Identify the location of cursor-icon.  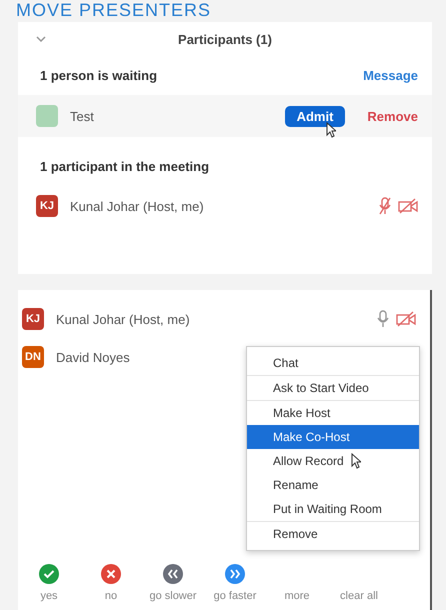
(356, 461).